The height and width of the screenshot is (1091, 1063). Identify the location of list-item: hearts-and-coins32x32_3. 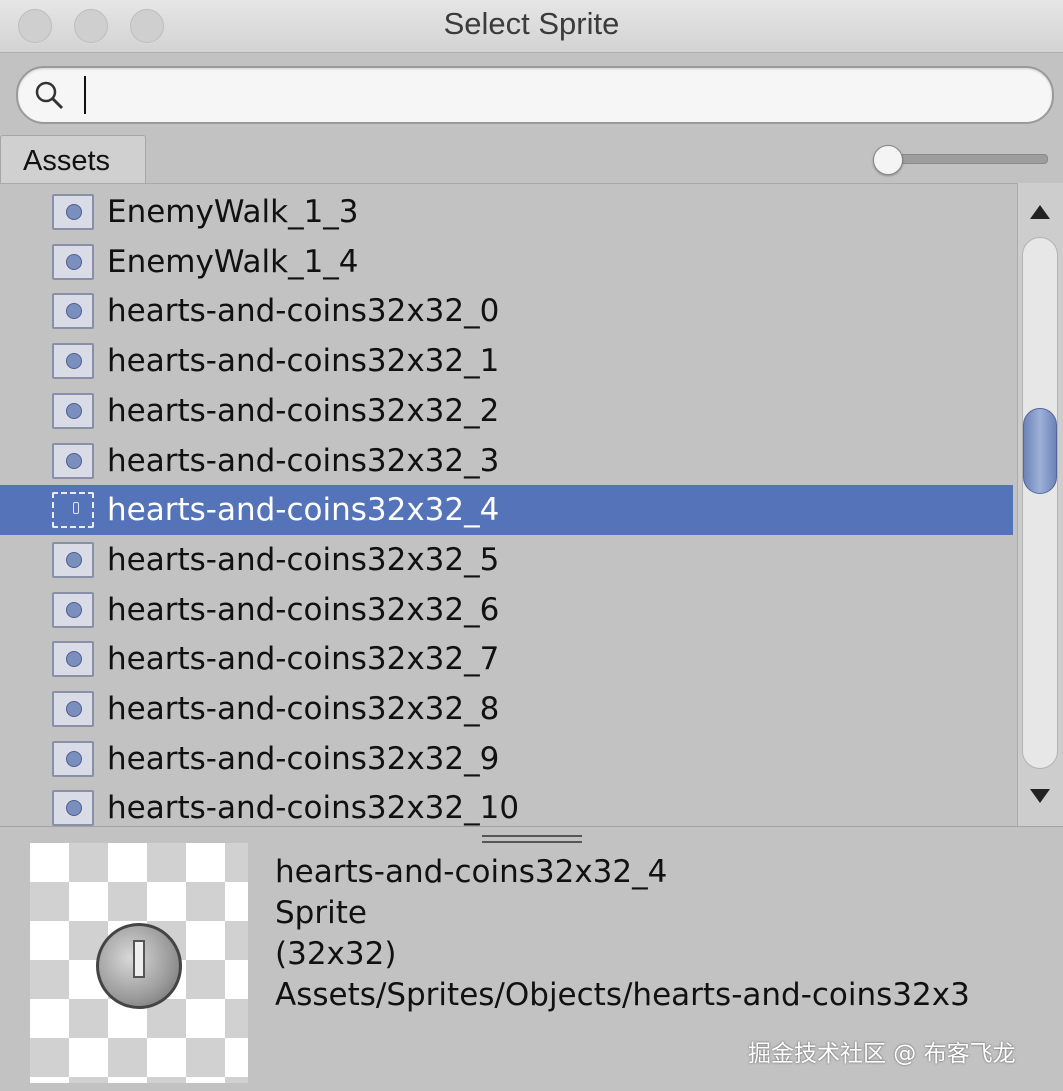
(506, 461).